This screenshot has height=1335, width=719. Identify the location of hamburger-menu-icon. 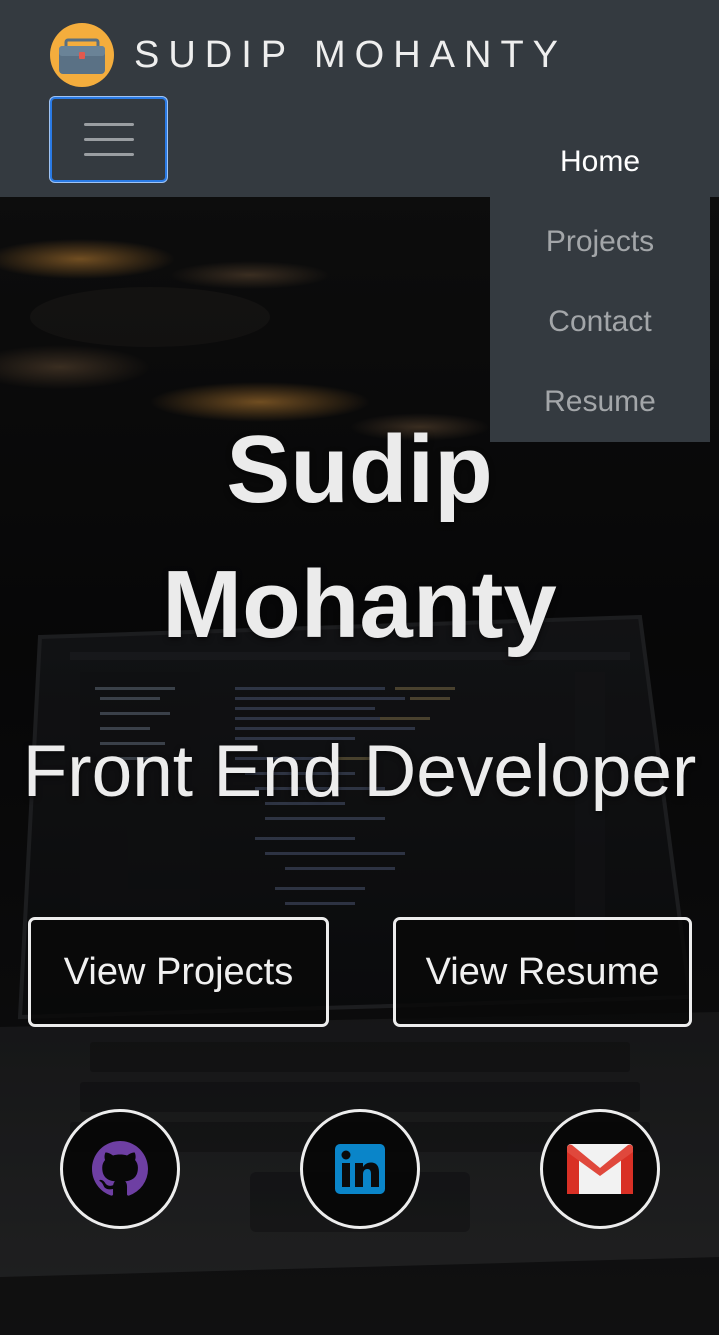
(108, 139).